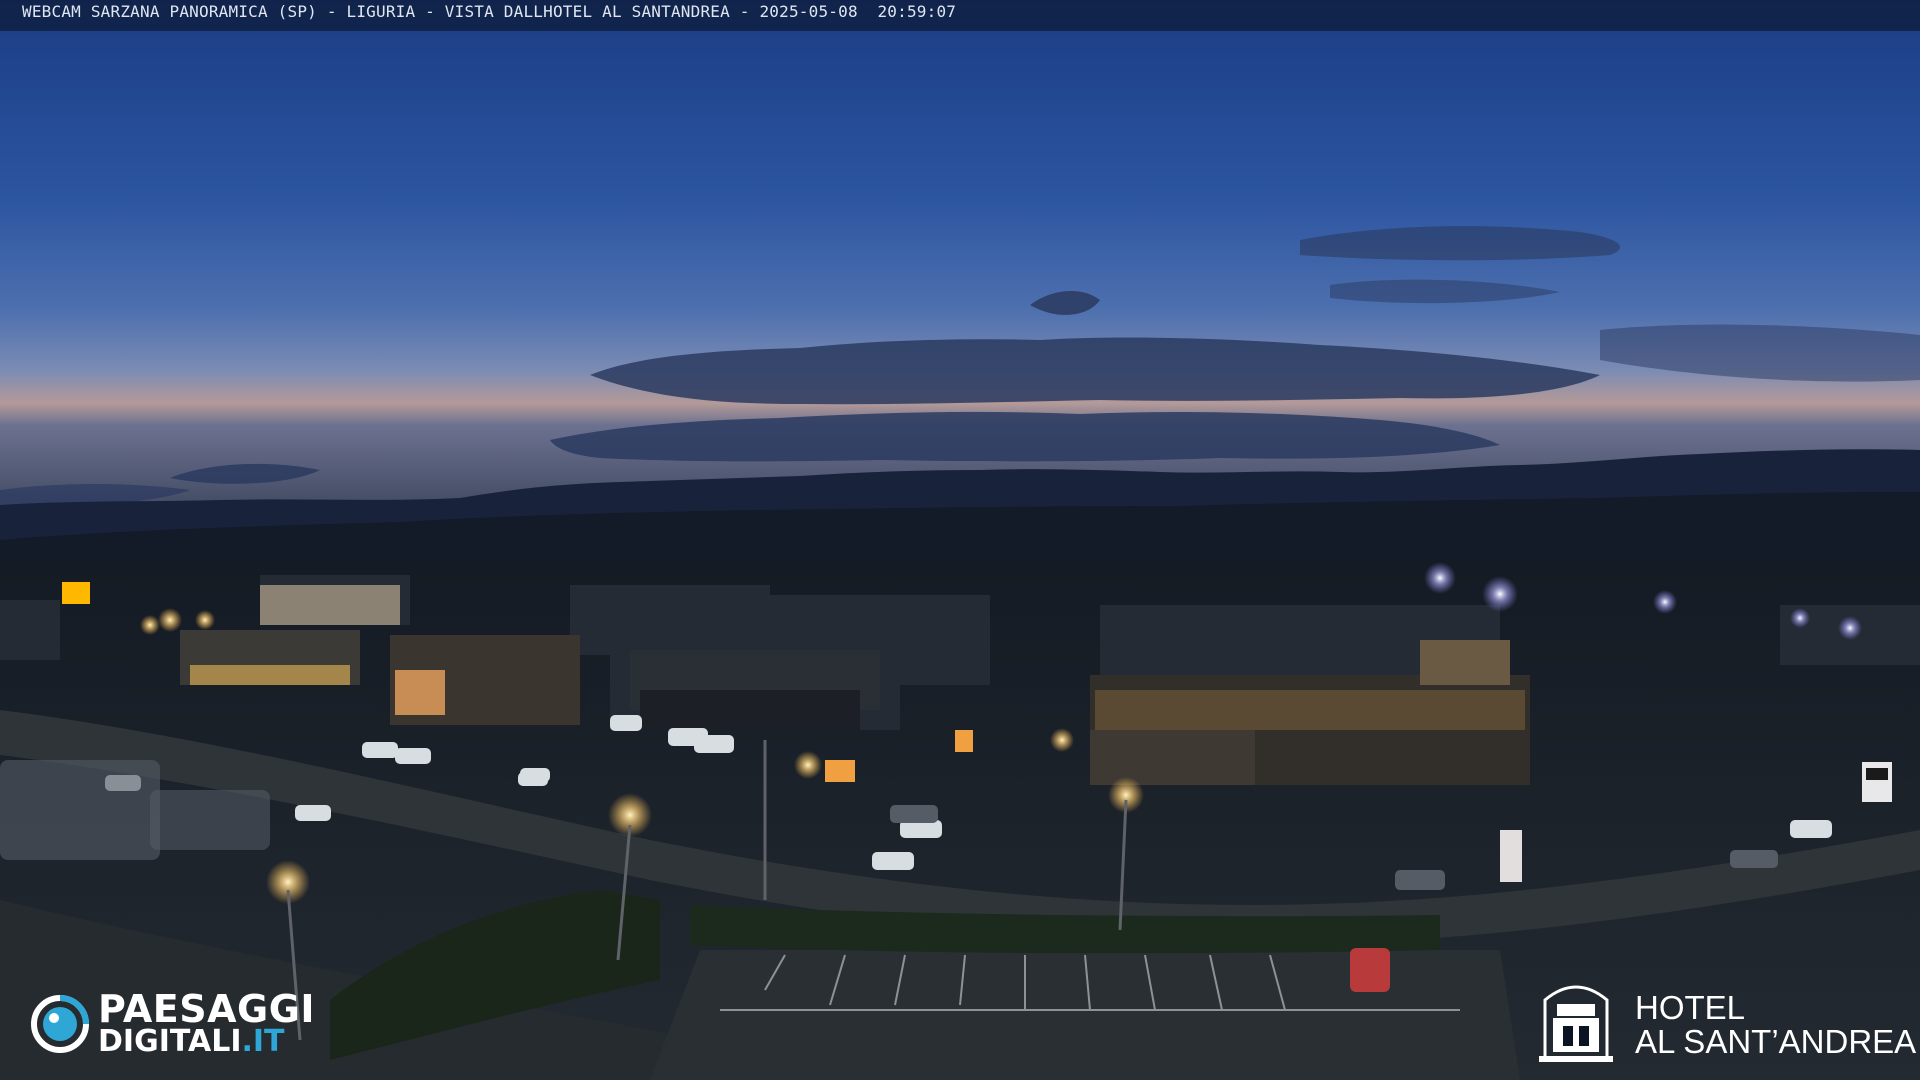 The image size is (1920, 1080). Describe the element at coordinates (1690, 1007) in the screenshot. I see `hotel-name-line1: HOTEL` at that location.